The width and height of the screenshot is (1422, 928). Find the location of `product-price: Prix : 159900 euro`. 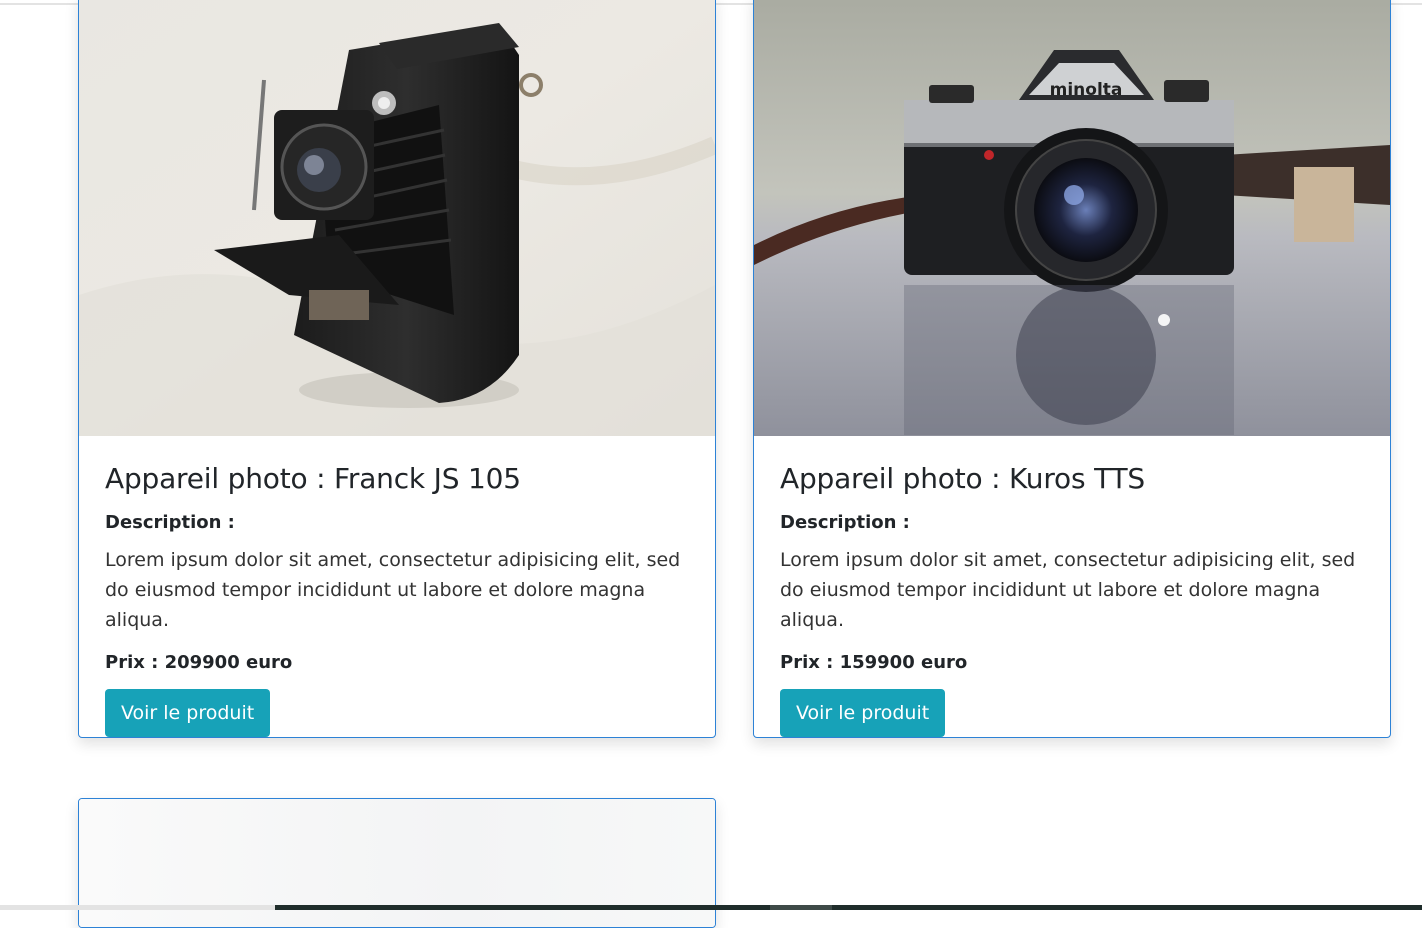

product-price: Prix : 159900 euro is located at coordinates (874, 662).